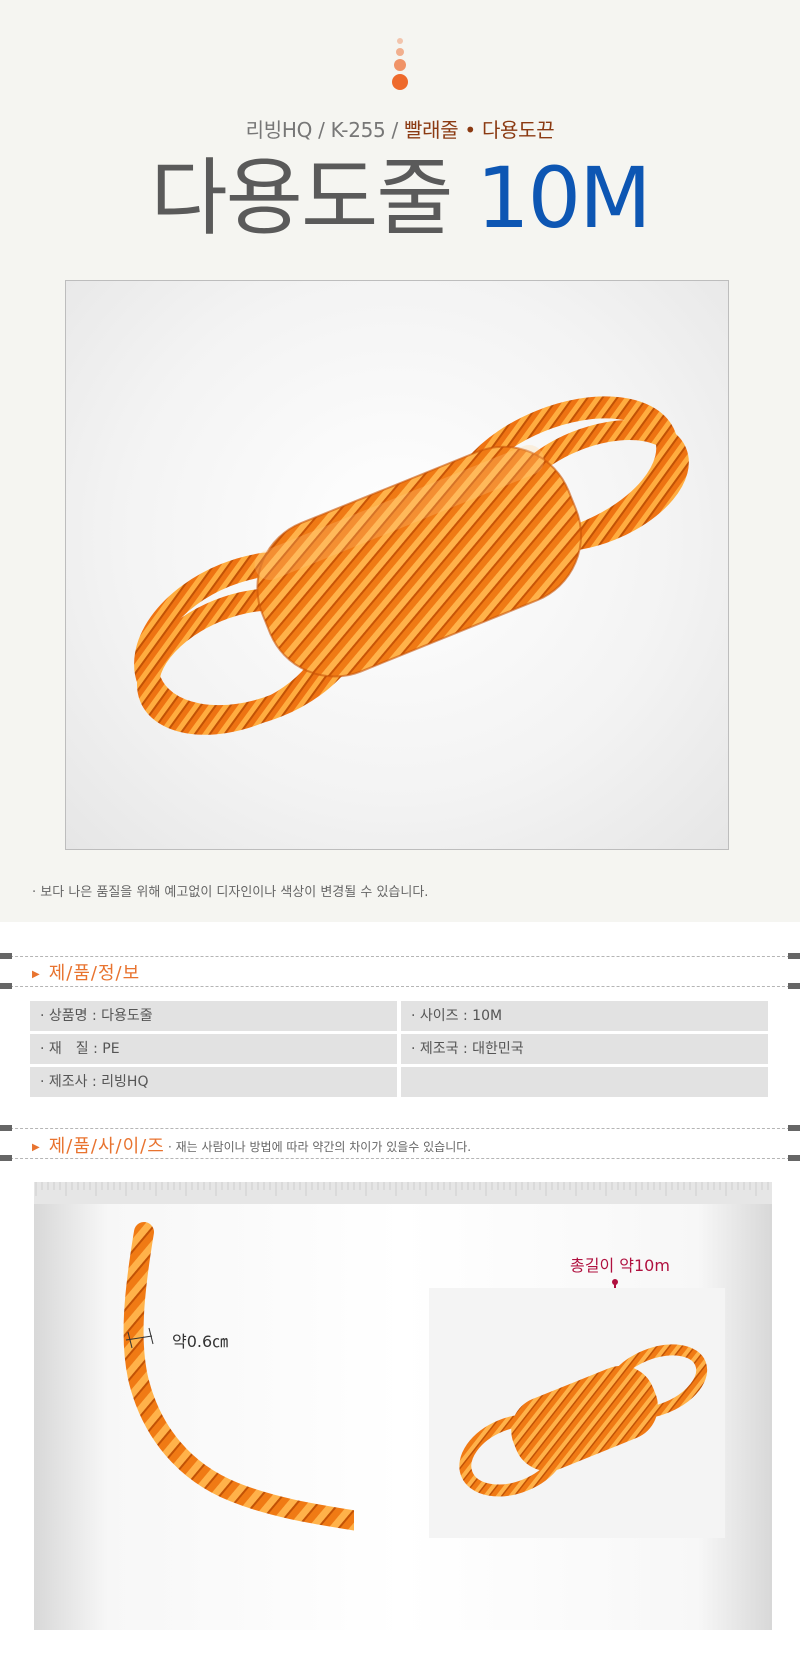  What do you see at coordinates (584, 1049) in the screenshot?
I see `spec-origin: · 제조국 : 대한민국` at bounding box center [584, 1049].